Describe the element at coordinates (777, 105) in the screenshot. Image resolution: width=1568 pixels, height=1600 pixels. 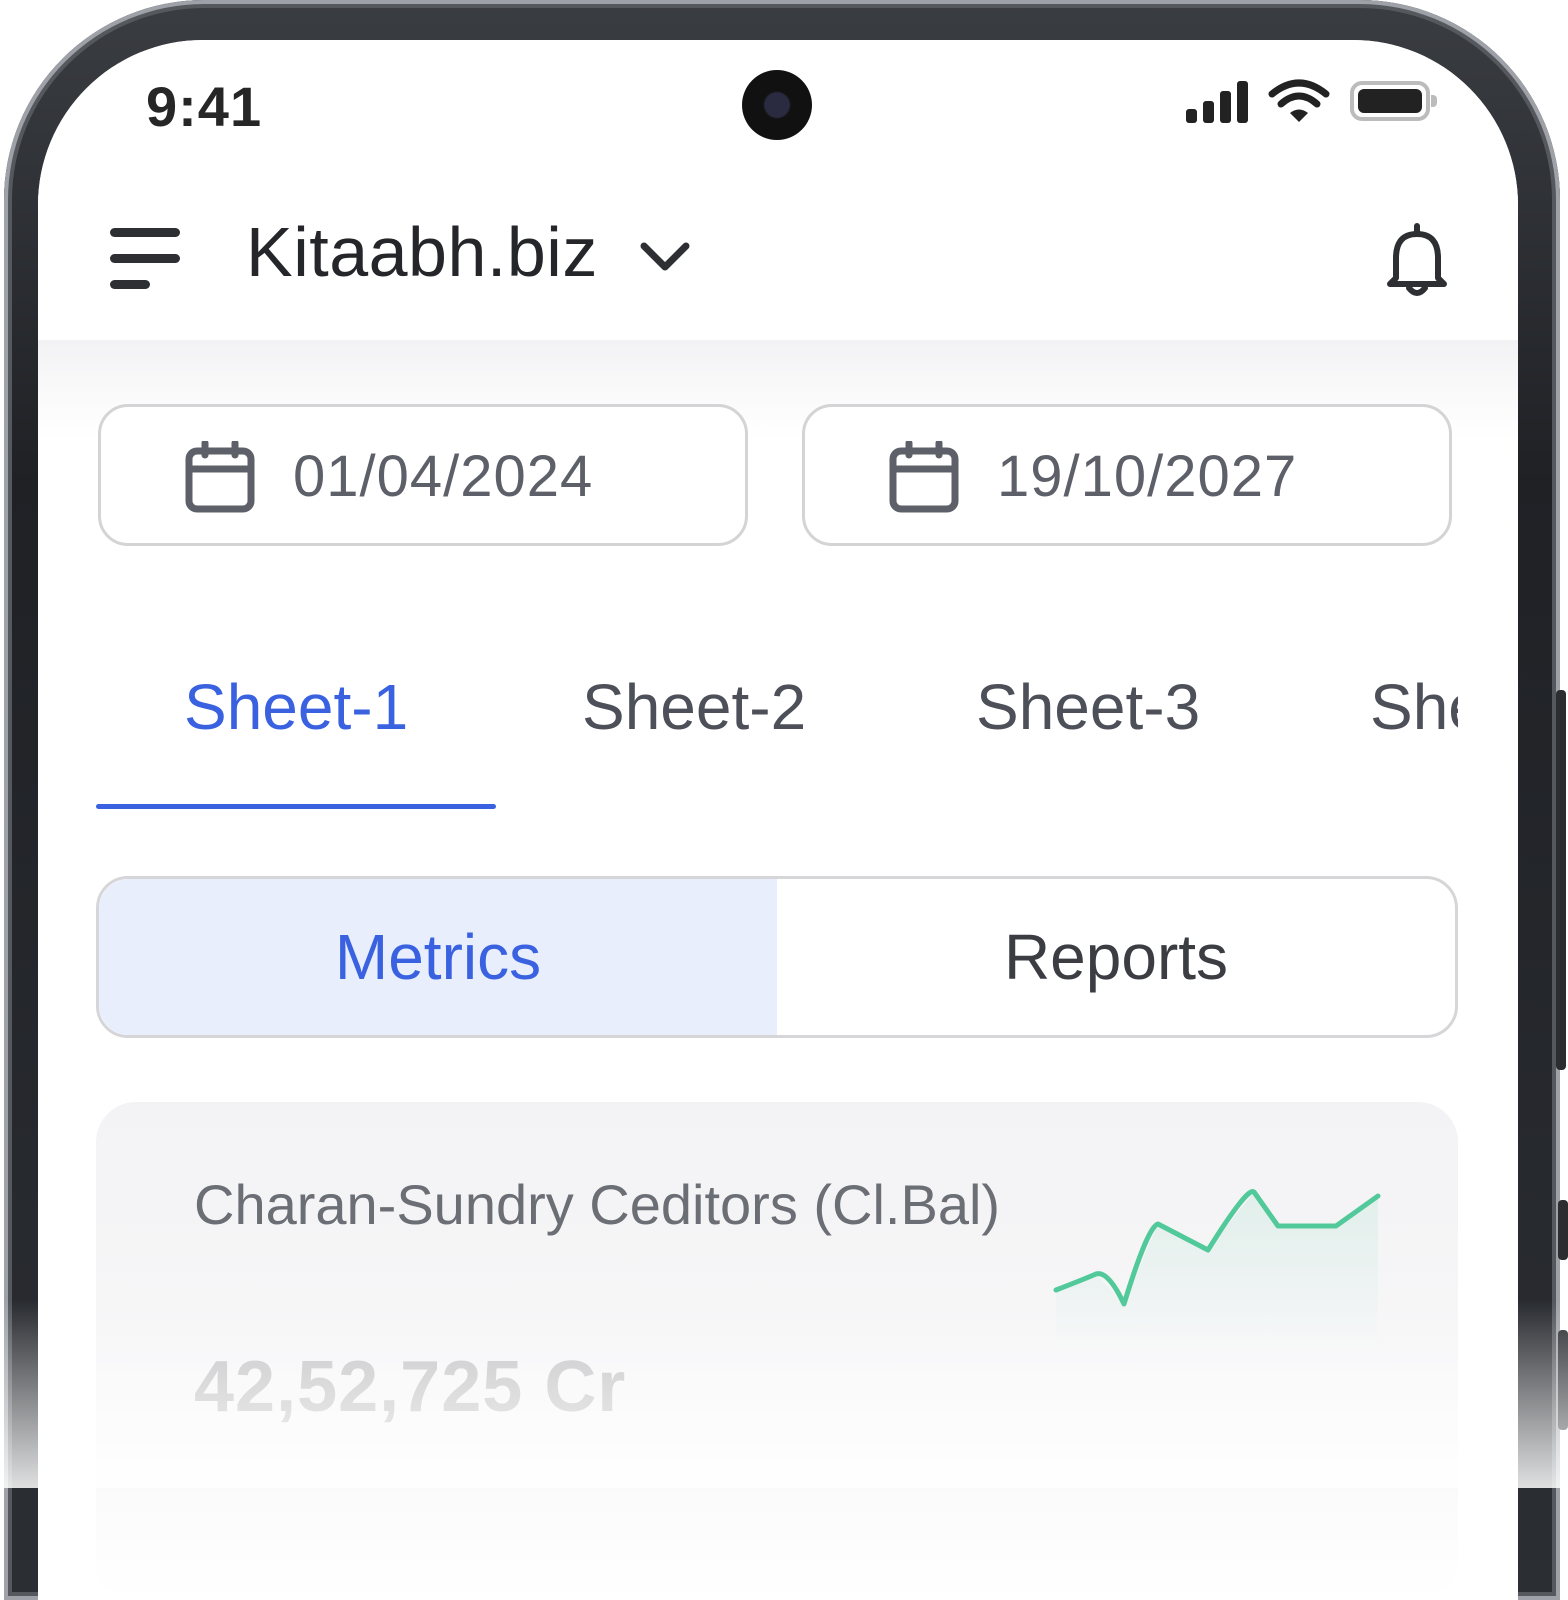
I see `camera-icon` at that location.